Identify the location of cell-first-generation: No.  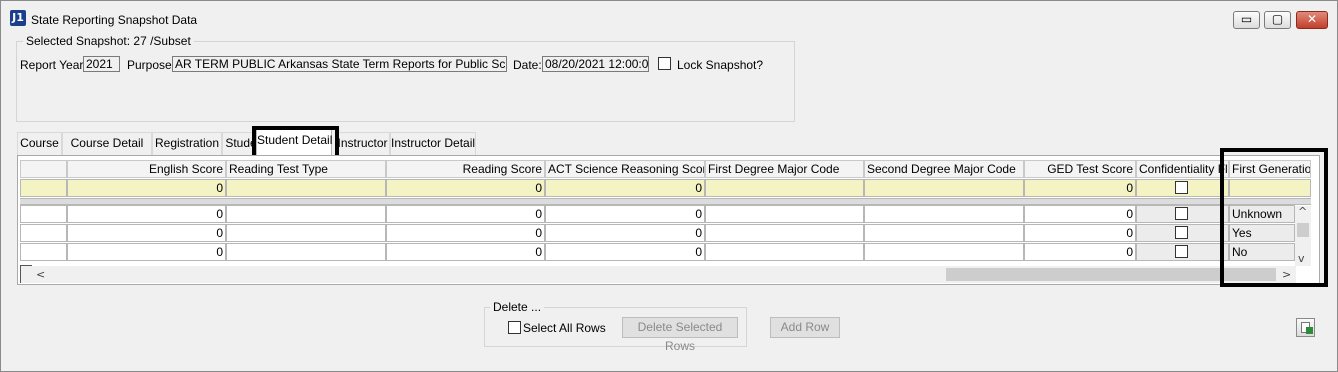
(1262, 252).